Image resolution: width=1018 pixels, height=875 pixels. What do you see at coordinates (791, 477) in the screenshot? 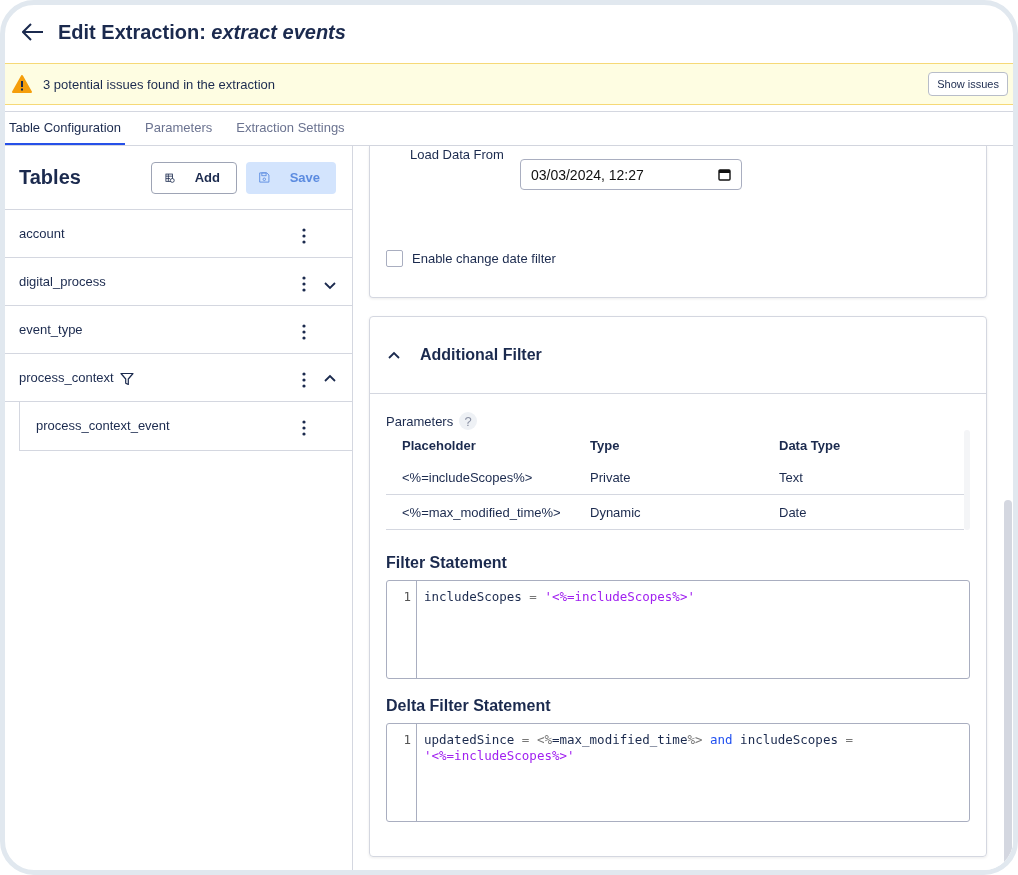
I see `table-cell: Text` at bounding box center [791, 477].